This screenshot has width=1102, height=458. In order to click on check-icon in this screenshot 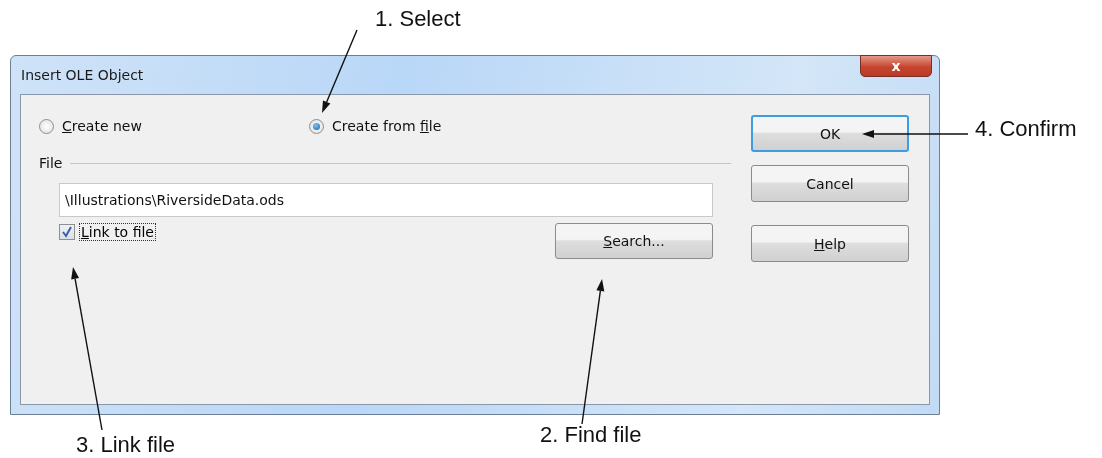, I will do `click(67, 232)`.